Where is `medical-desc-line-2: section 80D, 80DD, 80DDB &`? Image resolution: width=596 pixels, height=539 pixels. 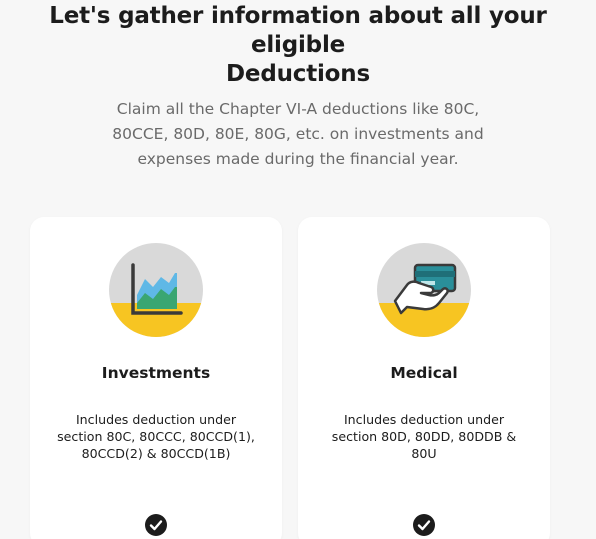 medical-desc-line-2: section 80D, 80DD, 80DDB & is located at coordinates (424, 436).